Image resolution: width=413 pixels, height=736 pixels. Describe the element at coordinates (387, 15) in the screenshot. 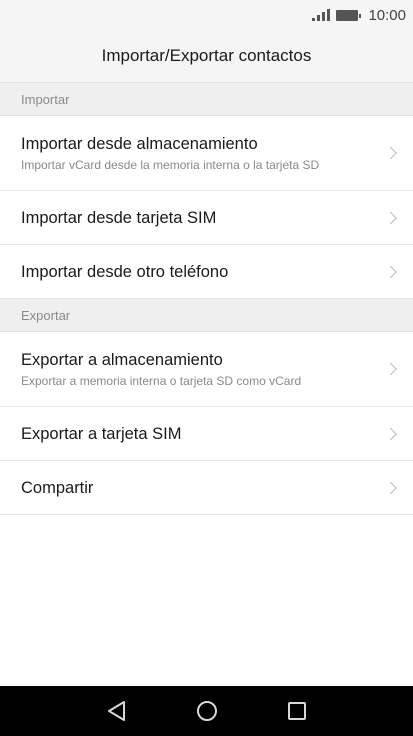

I see `status-time: 10:00` at that location.